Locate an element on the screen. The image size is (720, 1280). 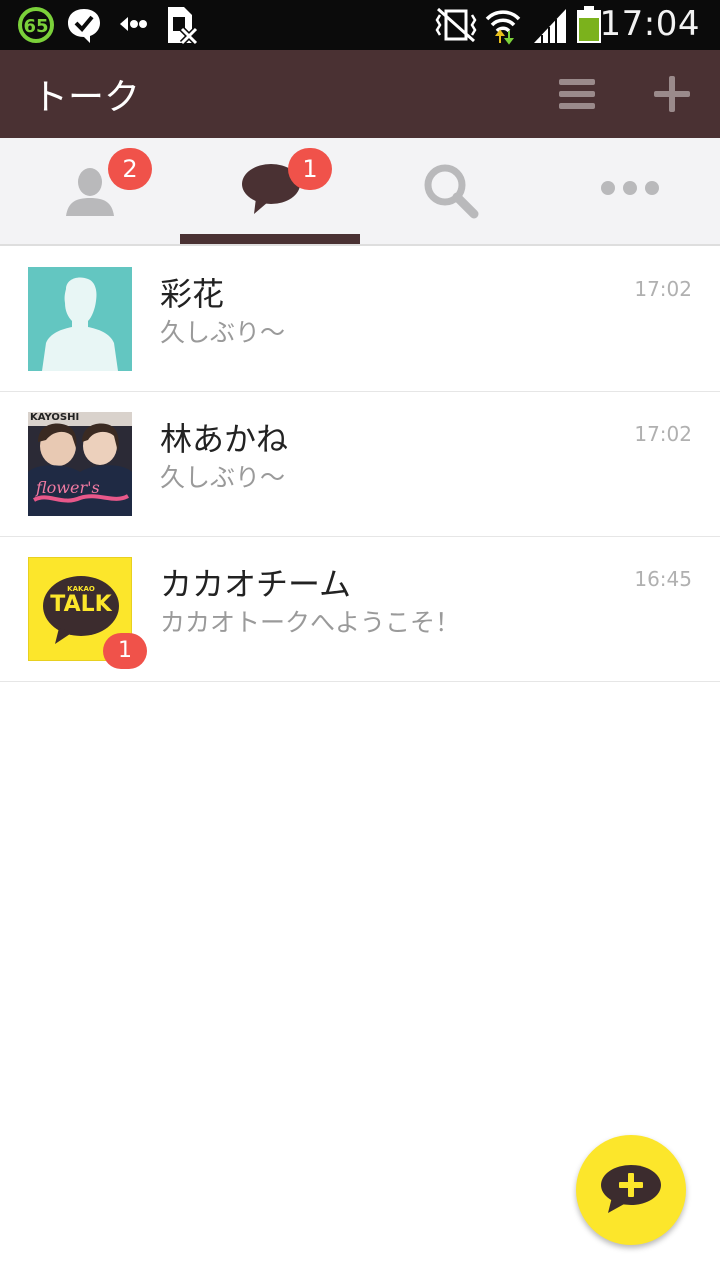
tab-friends: 2 is located at coordinates (90, 191).